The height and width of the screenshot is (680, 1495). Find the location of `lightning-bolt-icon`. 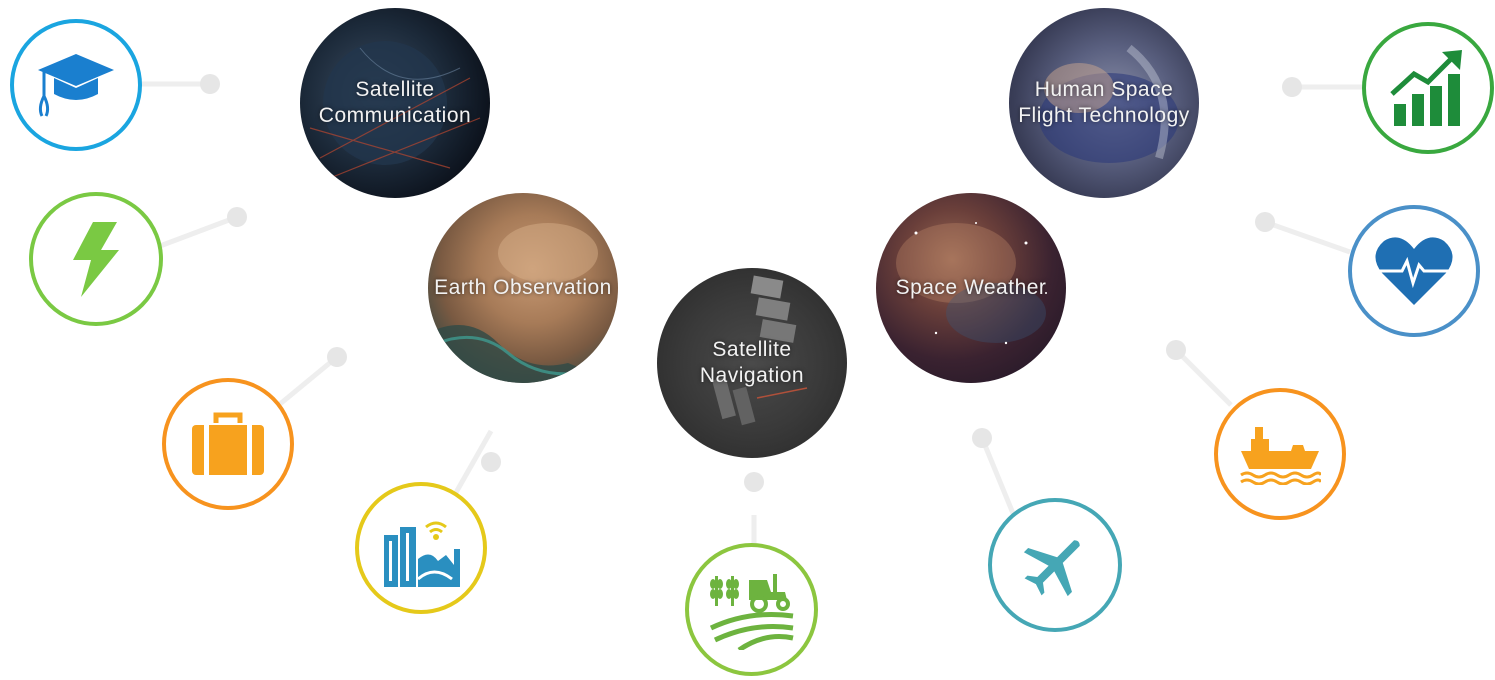

lightning-bolt-icon is located at coordinates (96, 259).